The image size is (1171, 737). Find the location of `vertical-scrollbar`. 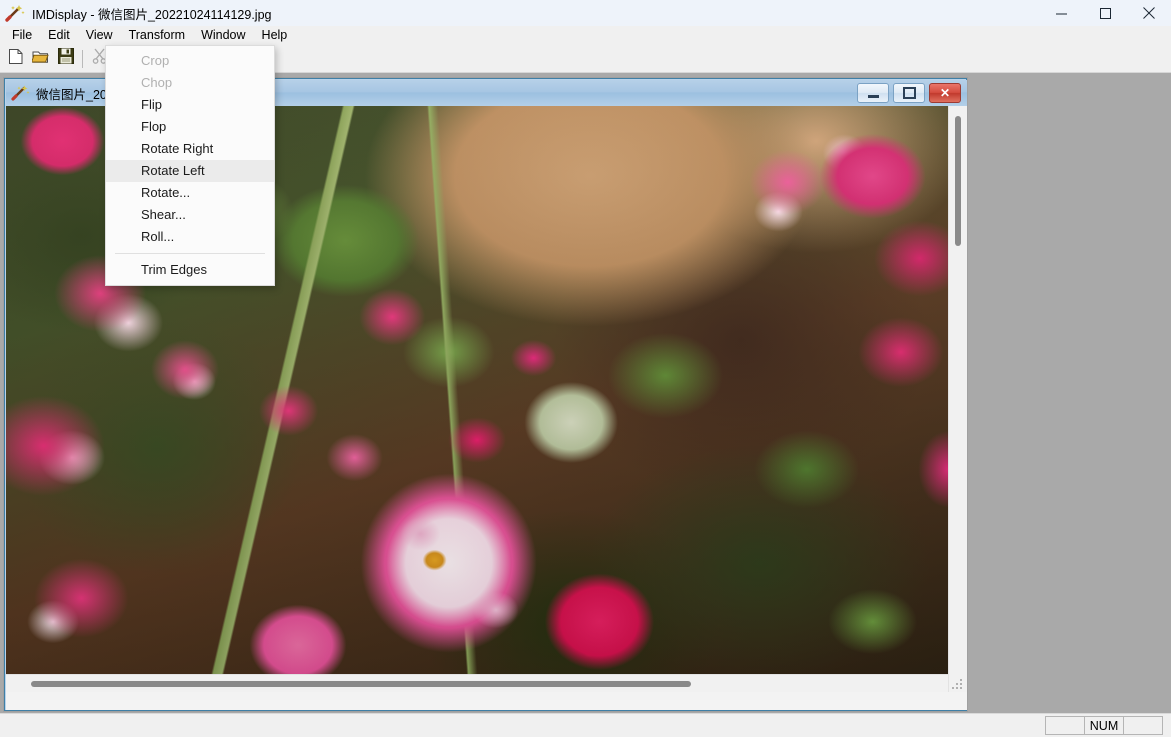

vertical-scrollbar is located at coordinates (957, 399).